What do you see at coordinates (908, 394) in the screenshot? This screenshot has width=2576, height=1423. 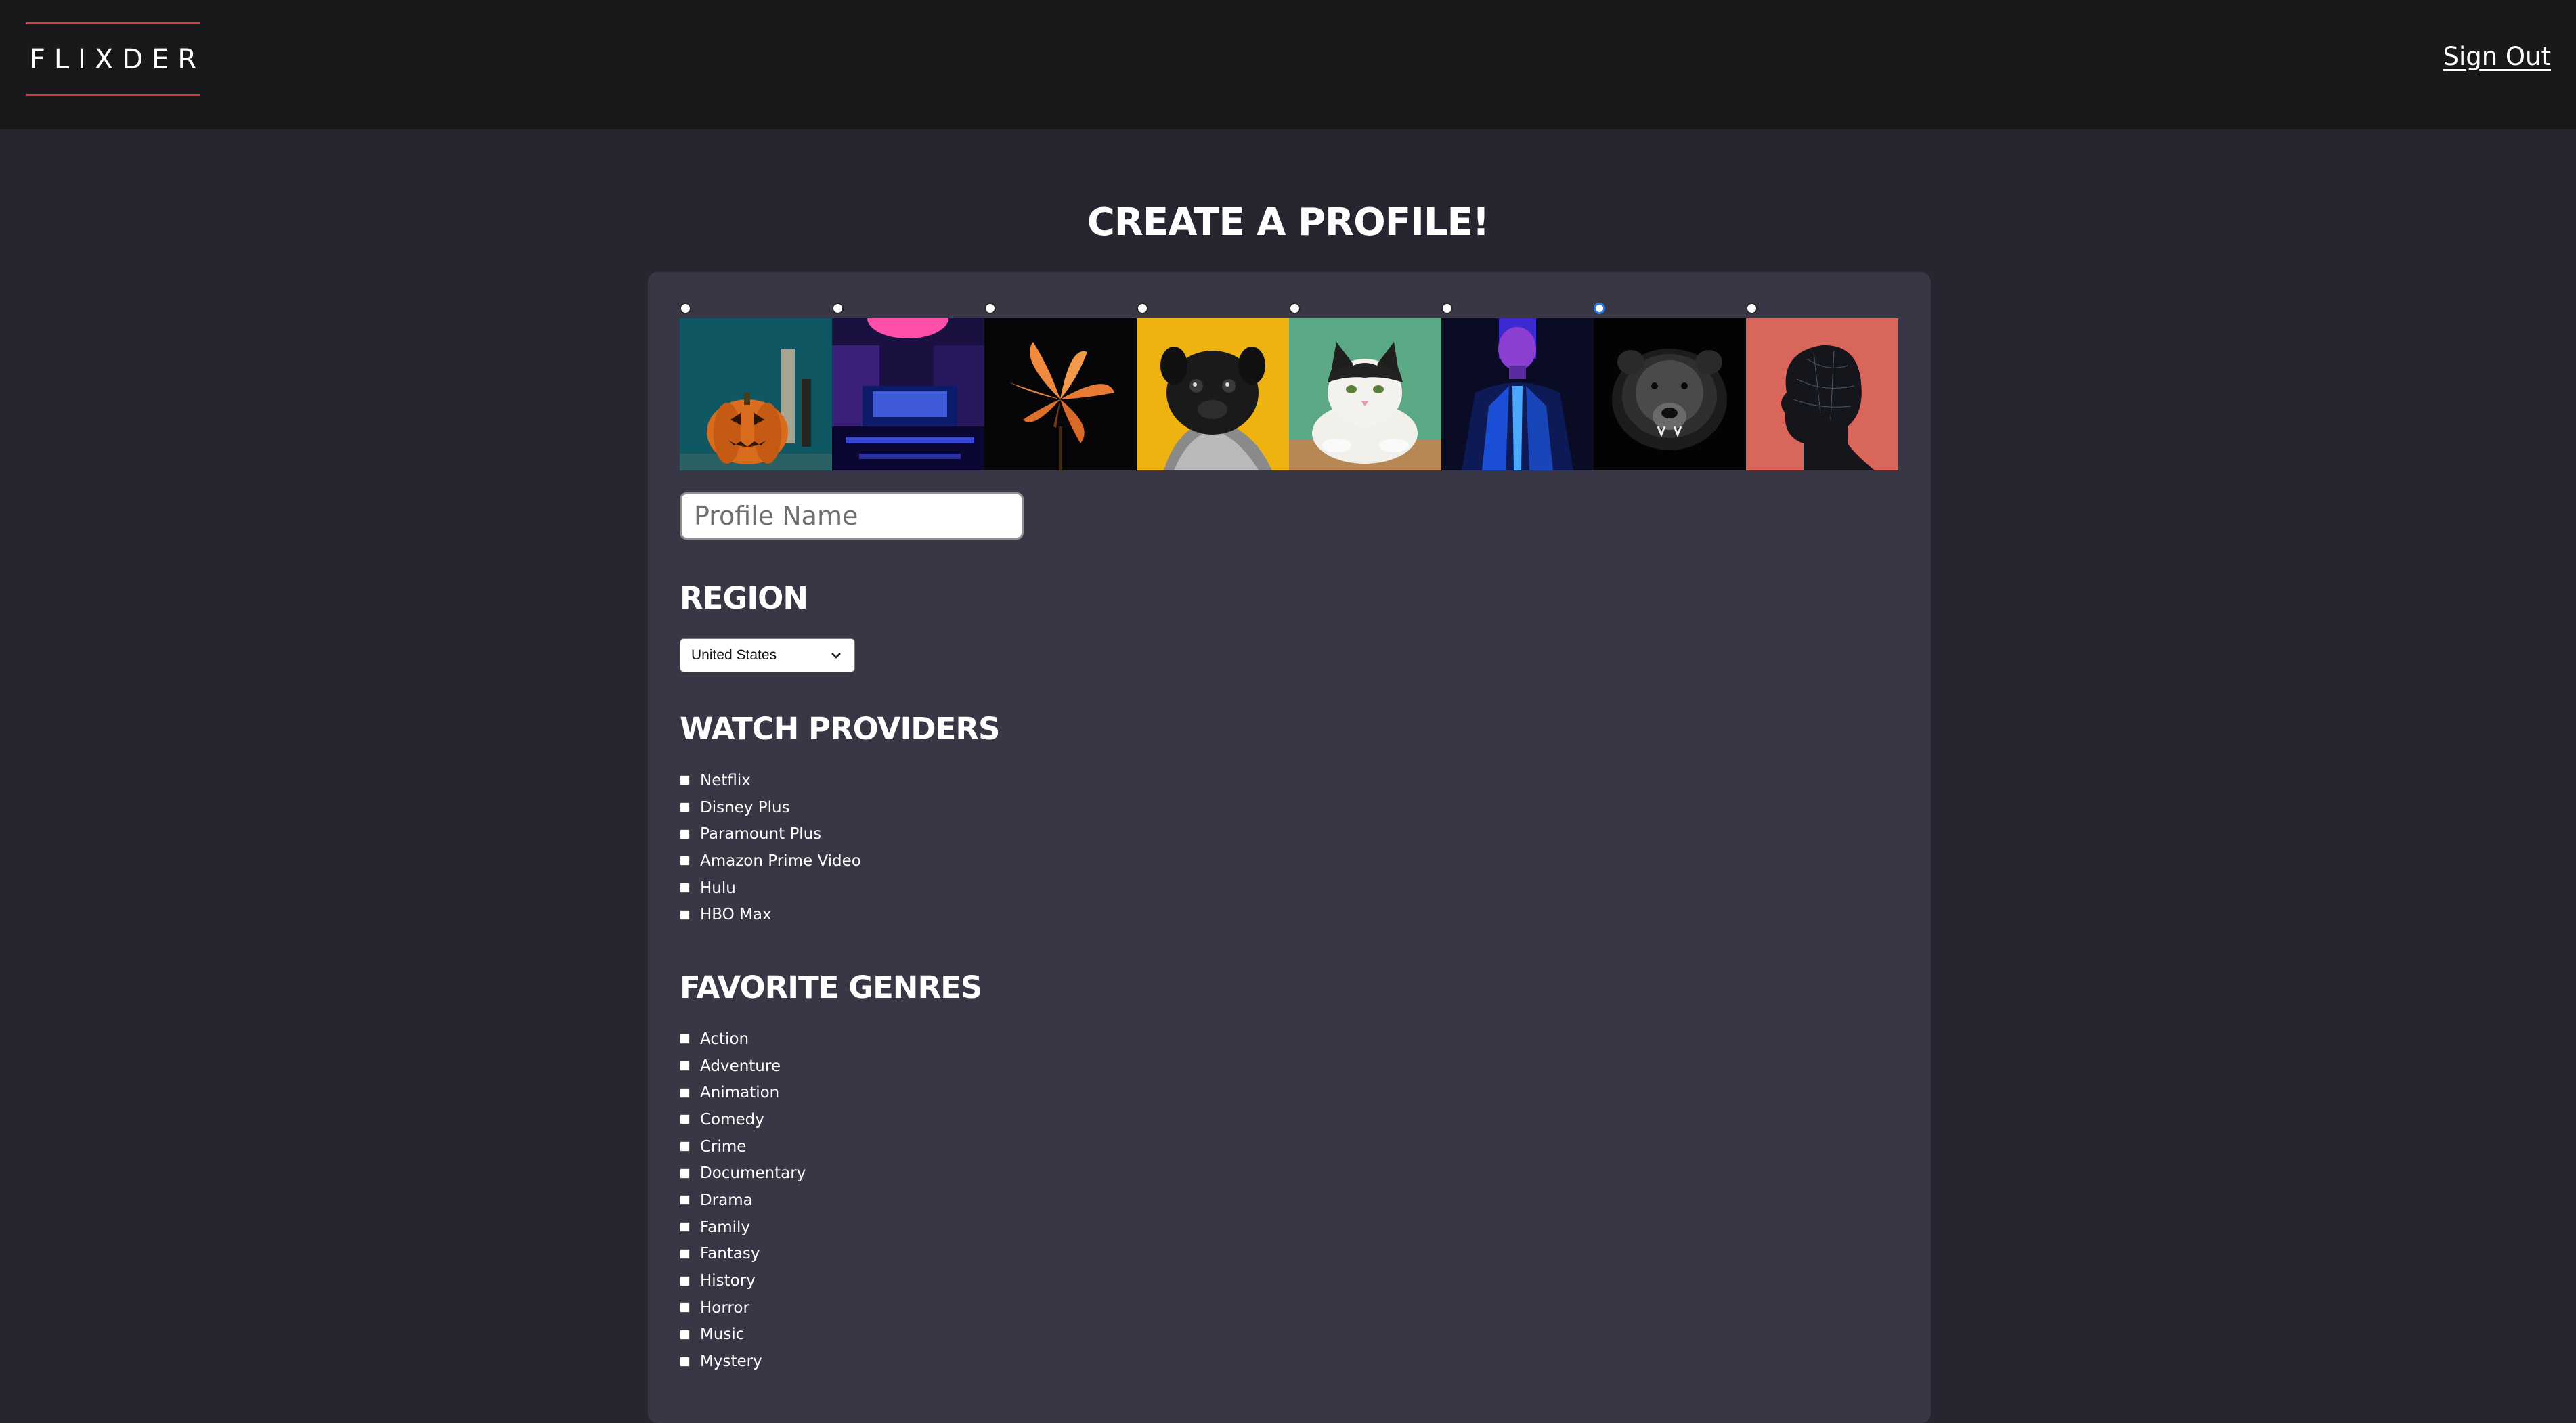 I see `neon-room-avatar` at bounding box center [908, 394].